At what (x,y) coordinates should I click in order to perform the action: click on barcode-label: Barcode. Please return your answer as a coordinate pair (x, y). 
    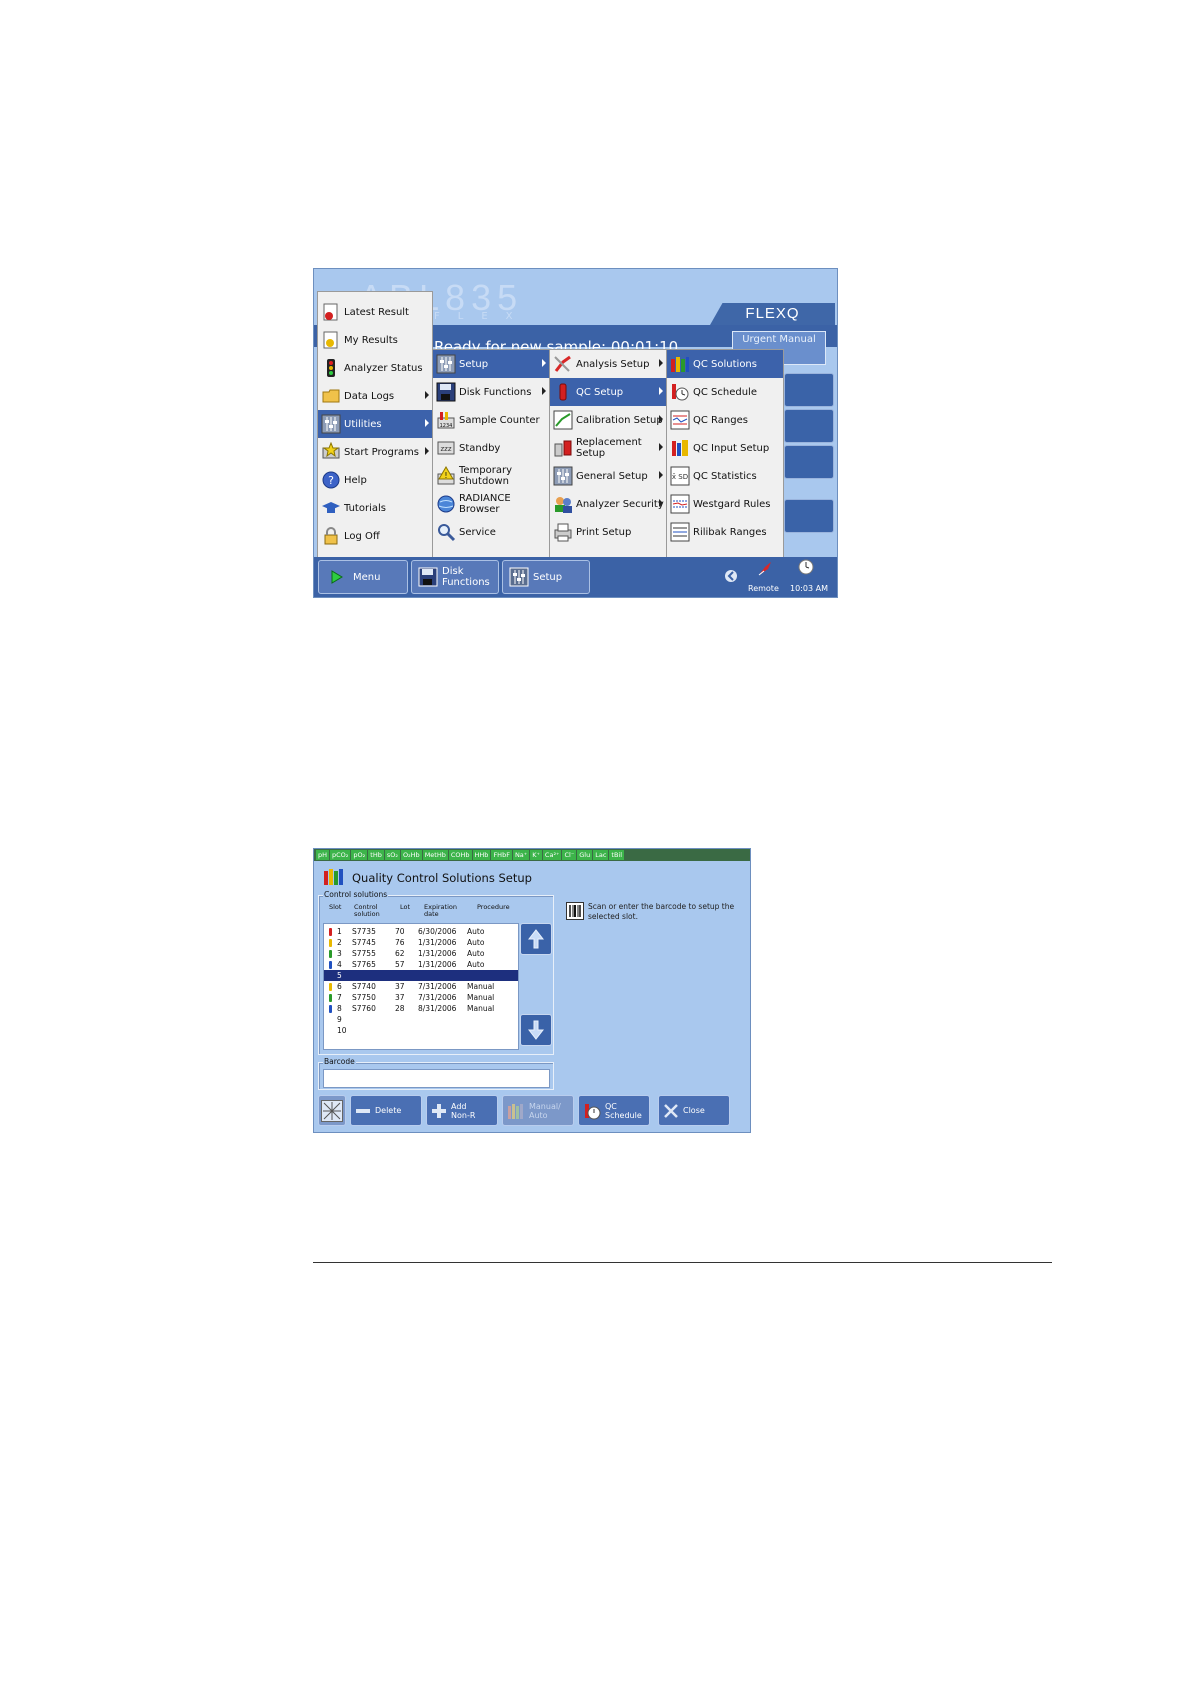
    Looking at the image, I should click on (339, 1061).